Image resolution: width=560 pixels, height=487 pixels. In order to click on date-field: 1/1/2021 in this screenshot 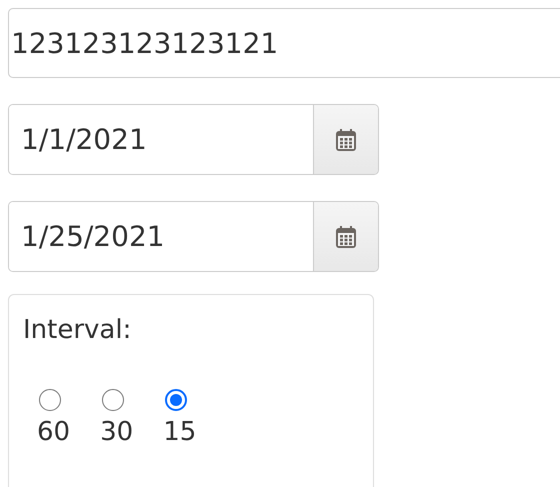, I will do `click(193, 139)`.